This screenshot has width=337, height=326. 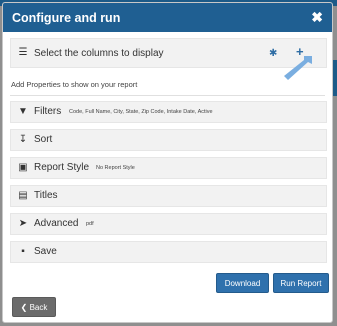 What do you see at coordinates (43, 139) in the screenshot?
I see `section-label: Sort` at bounding box center [43, 139].